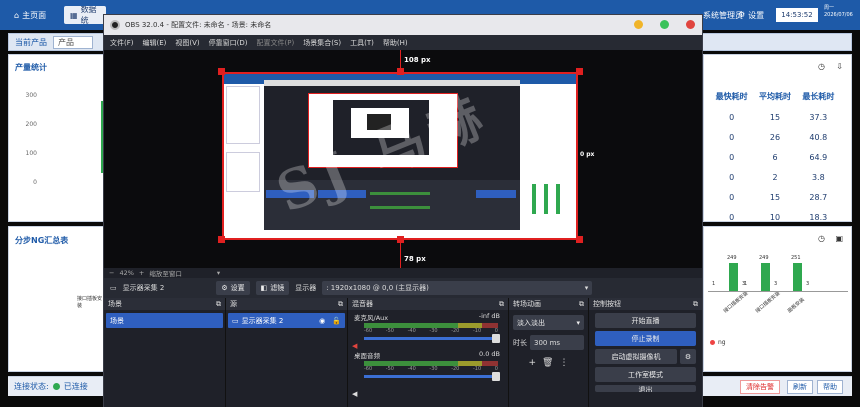 The image size is (860, 407). Describe the element at coordinates (830, 387) in the screenshot. I see `help-button: 帮助` at that location.